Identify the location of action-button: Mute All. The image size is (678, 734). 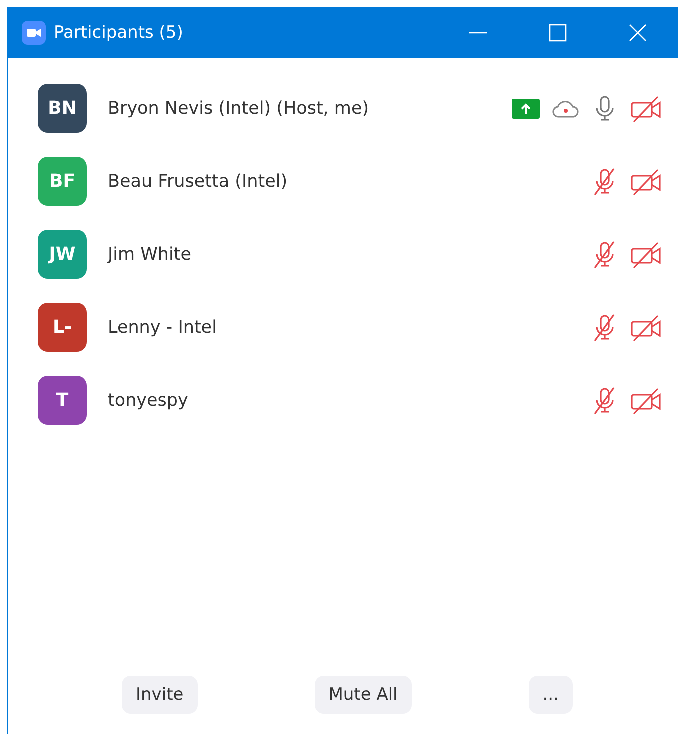
(363, 695).